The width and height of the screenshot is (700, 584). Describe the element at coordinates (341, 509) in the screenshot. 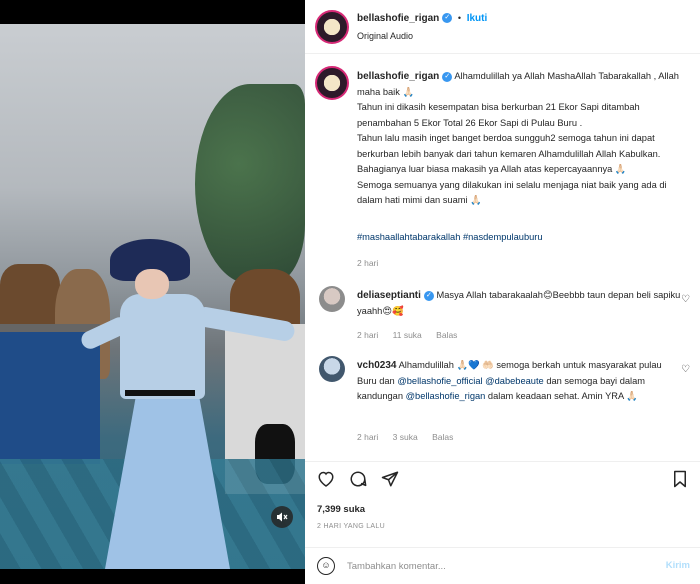

I see `likes-count: 7,399 suka` at that location.